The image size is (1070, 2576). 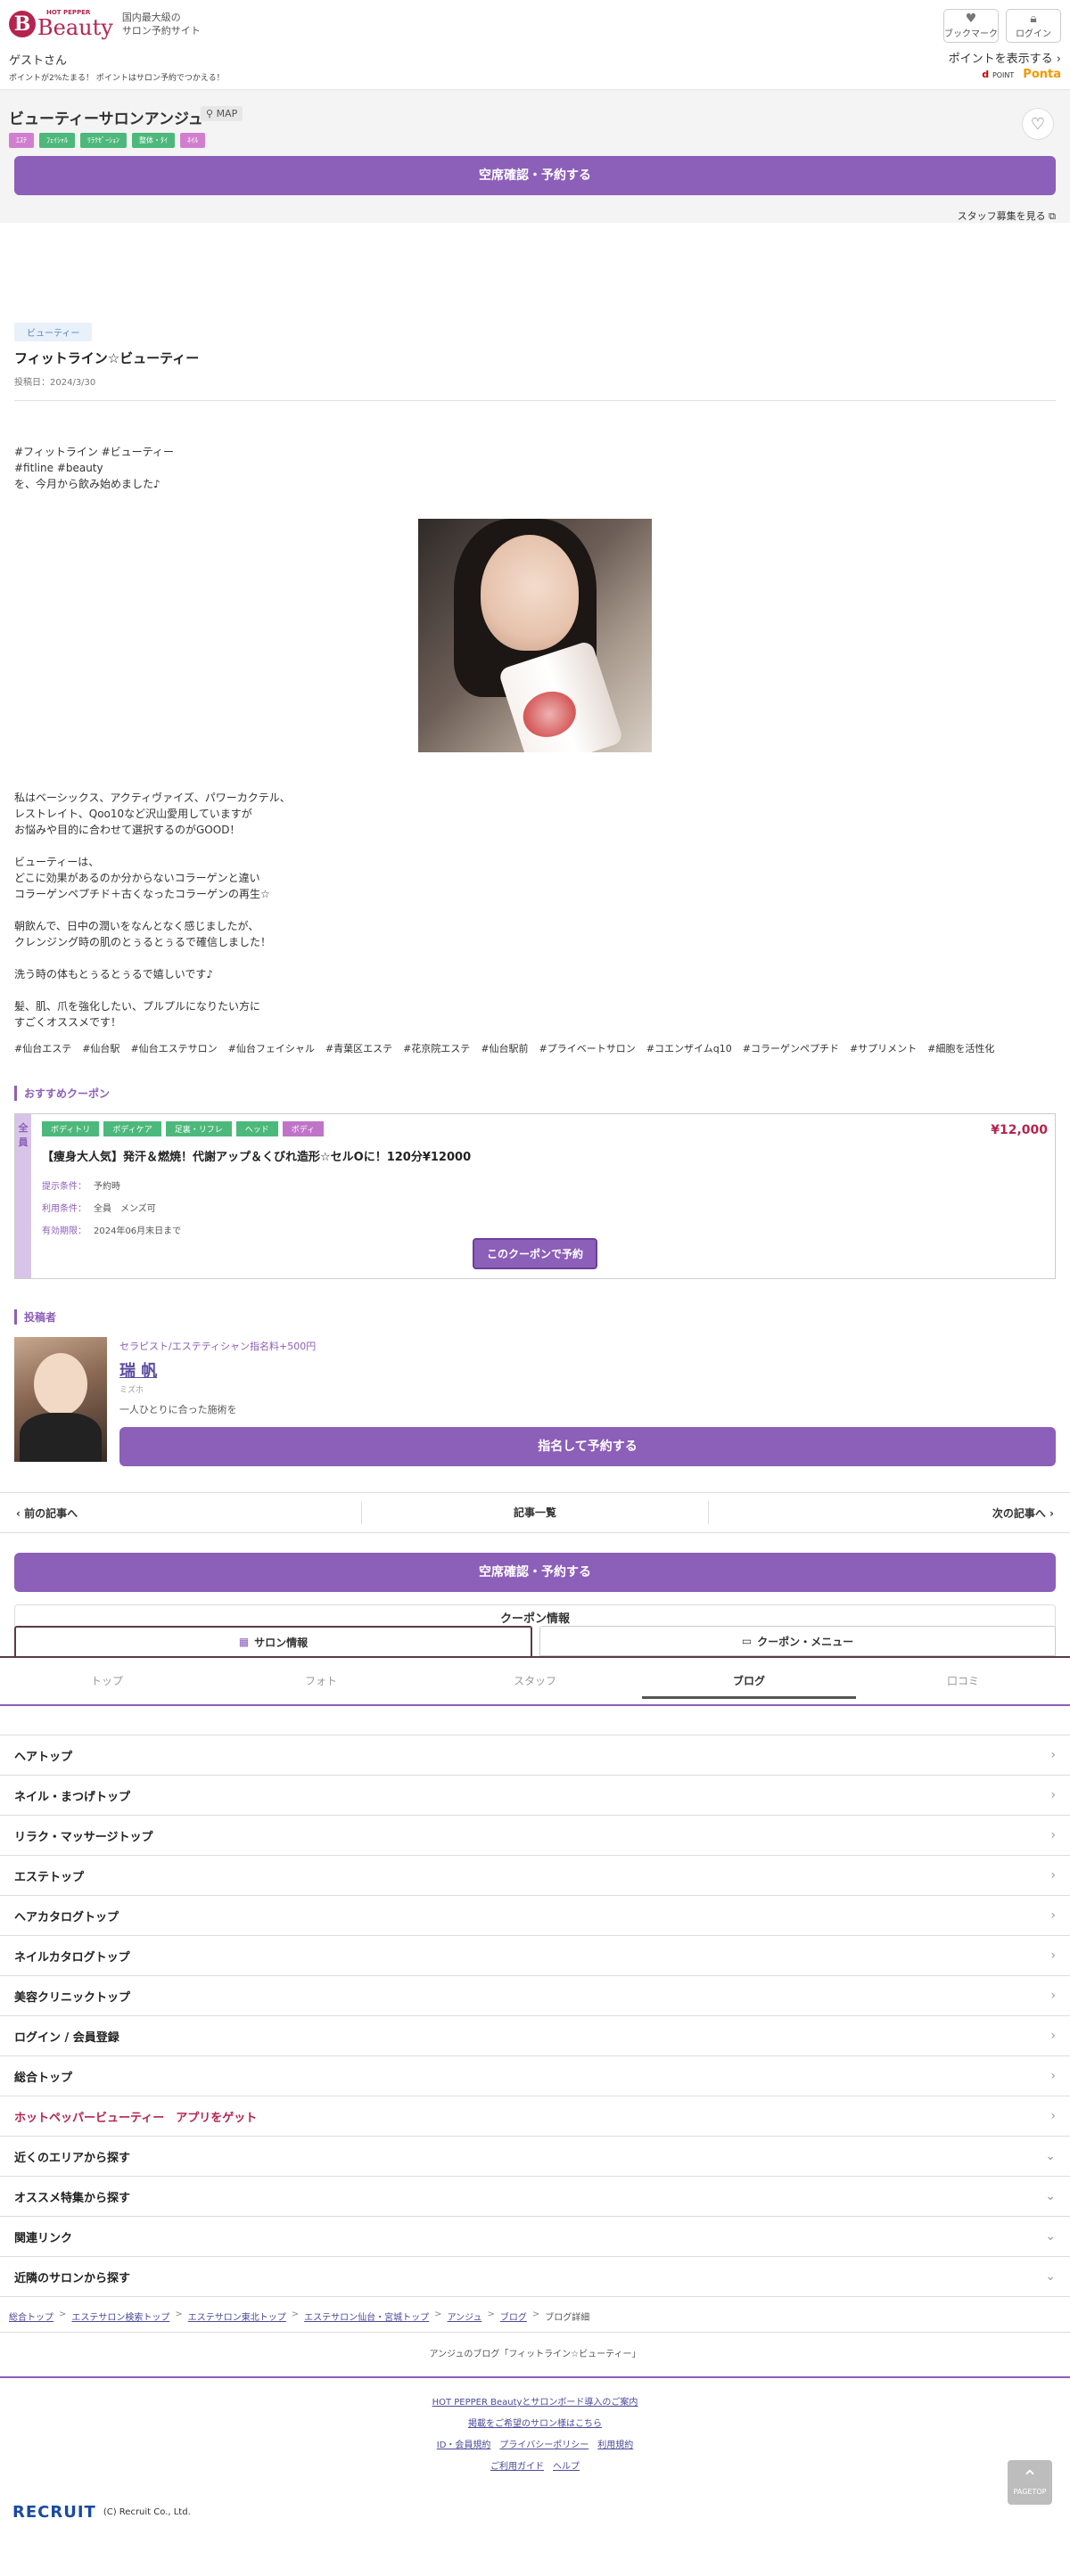 I want to click on poster-name: 瑞 帆, so click(x=587, y=1370).